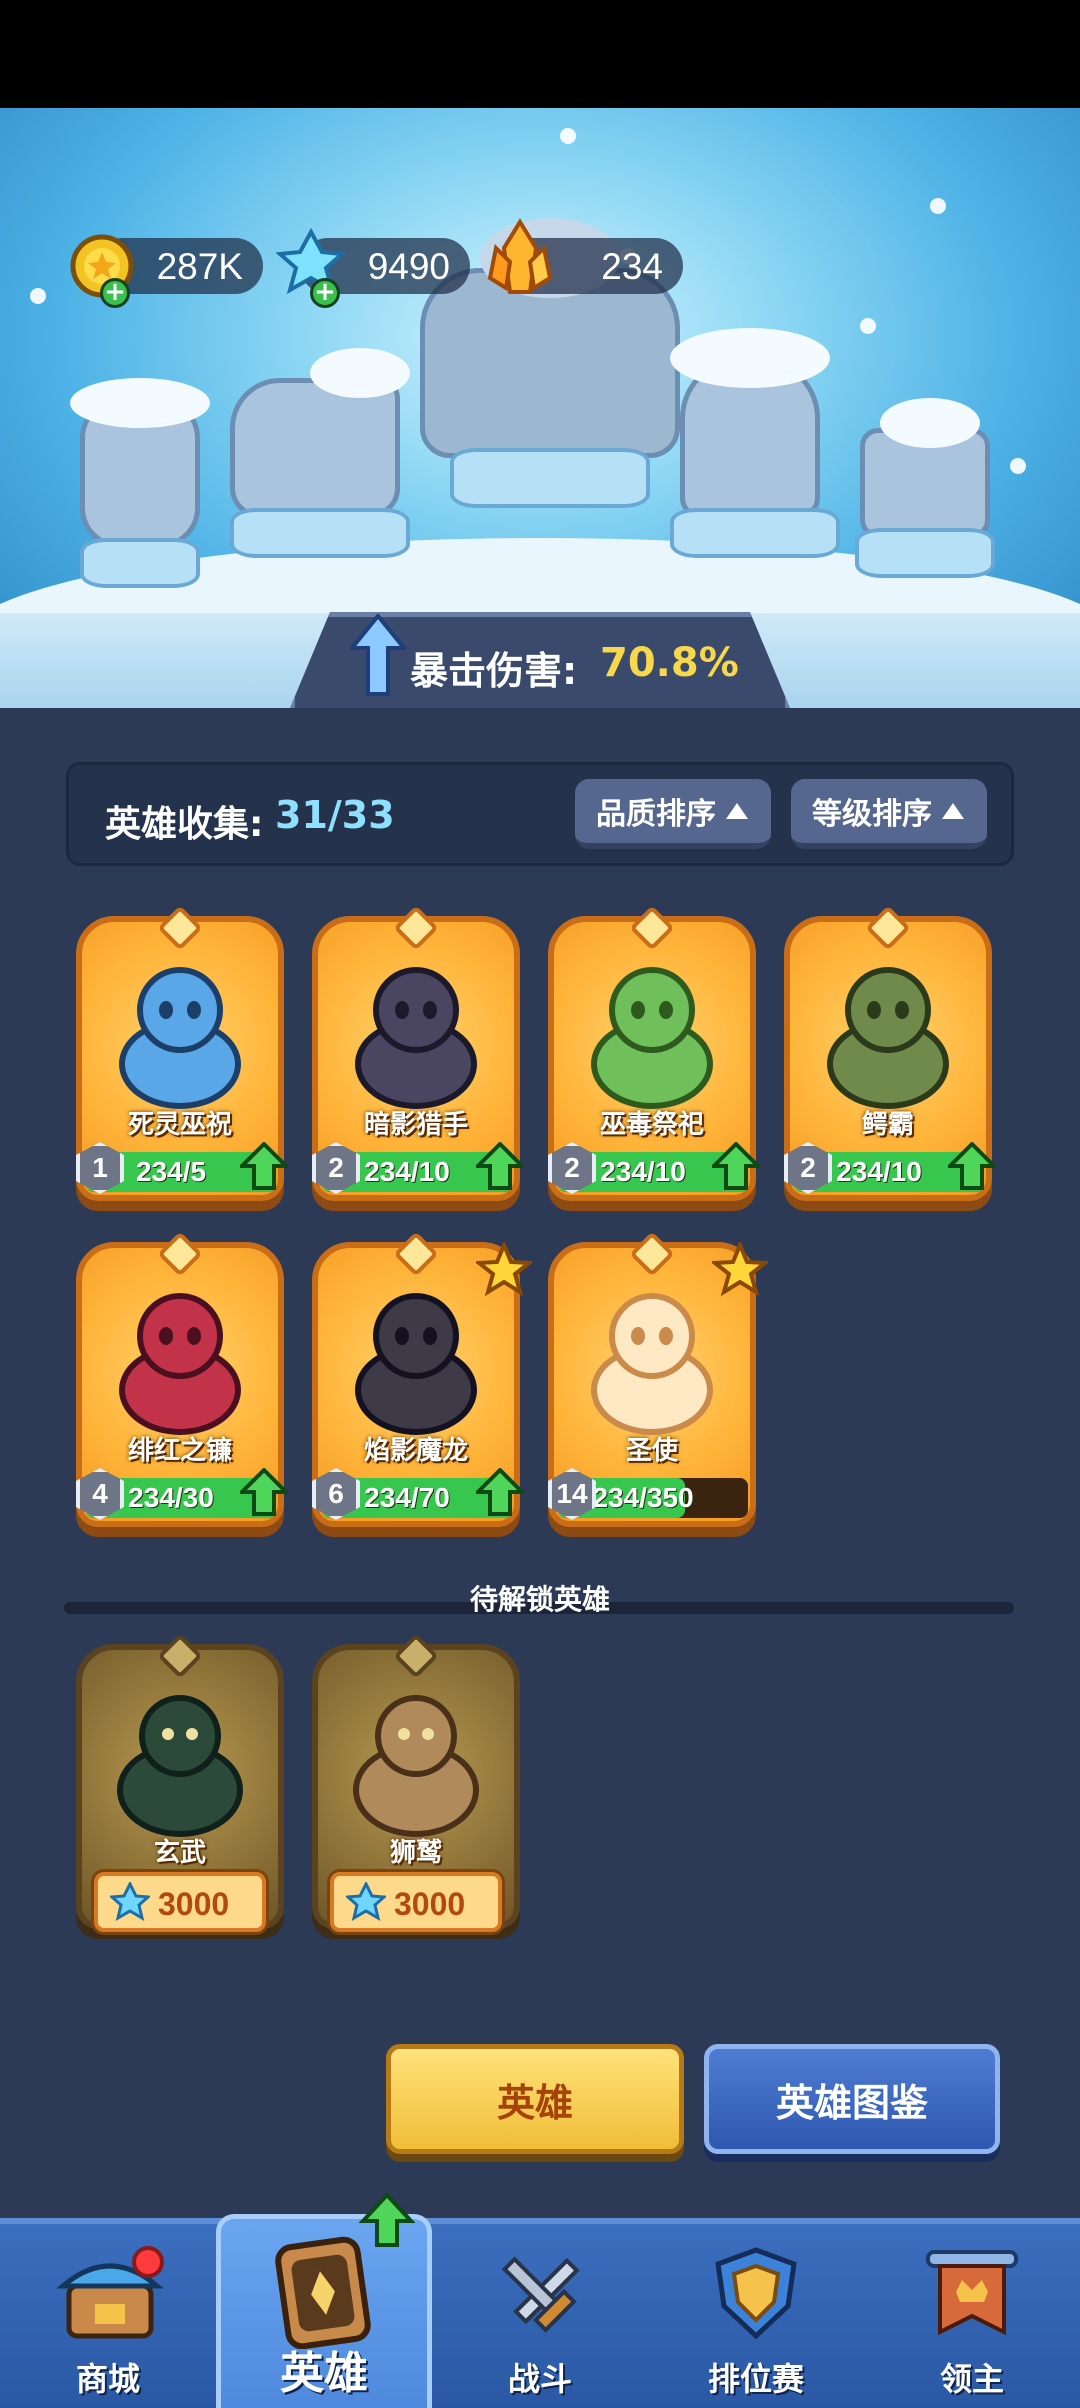 The image size is (1080, 2408). Describe the element at coordinates (540, 814) in the screenshot. I see `collection-header: 英雄收集: 31/33 品质排序 等级排序` at that location.